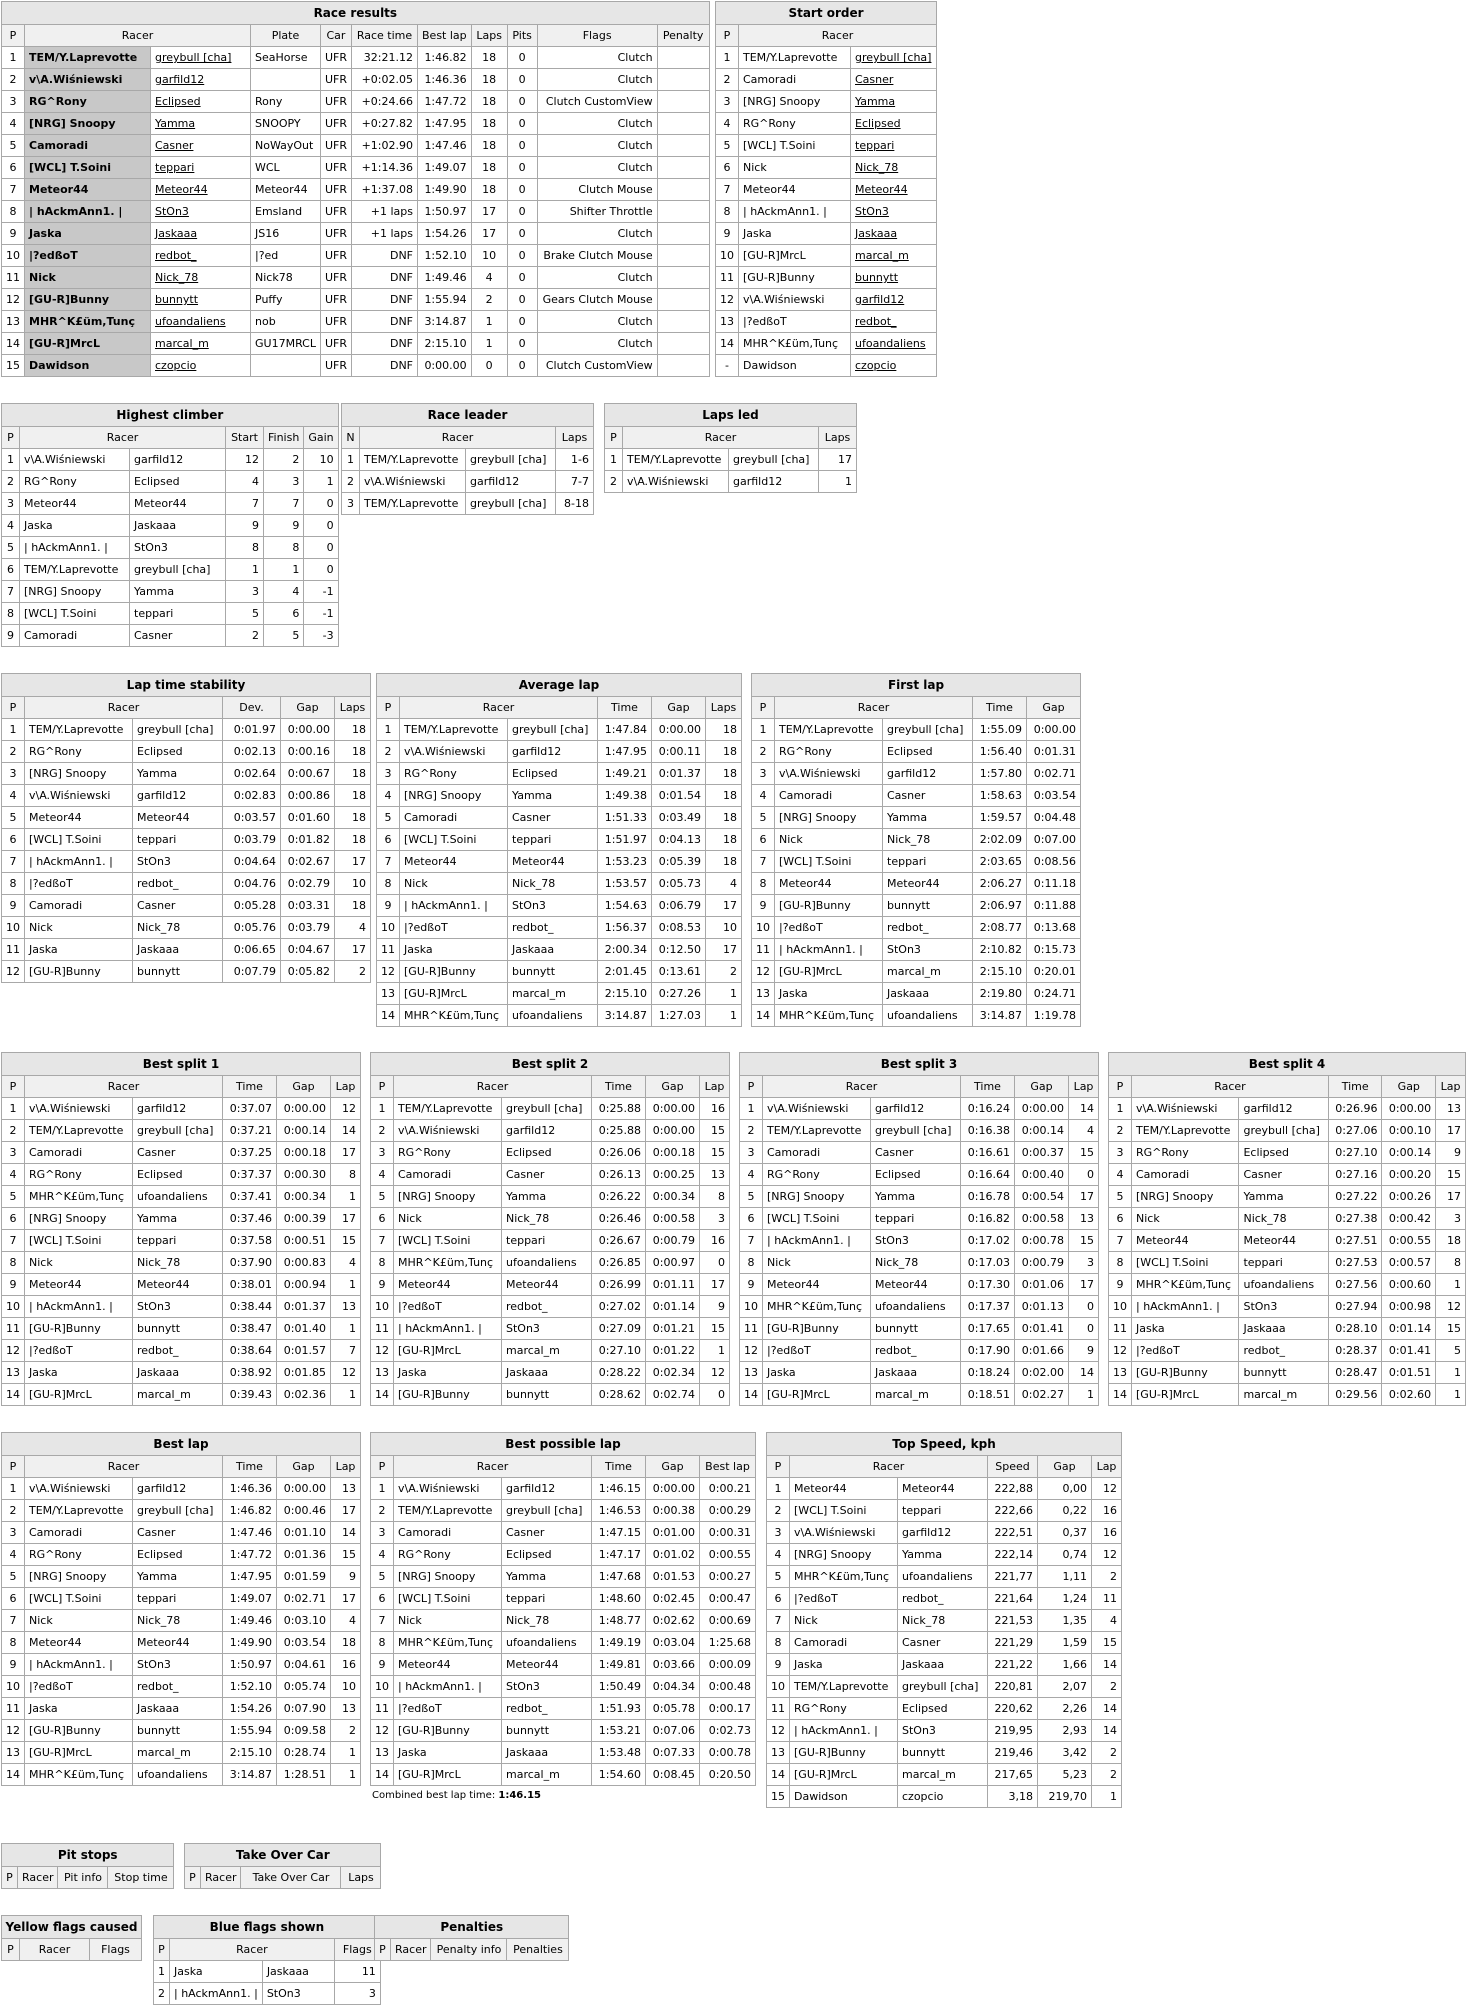 The width and height of the screenshot is (1466, 2007). Describe the element at coordinates (444, 365) in the screenshot. I see `cell: 0:00.00` at that location.